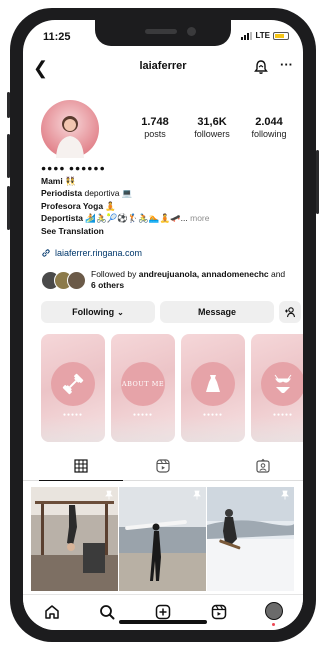  I want to click on bikini-icon, so click(283, 383).